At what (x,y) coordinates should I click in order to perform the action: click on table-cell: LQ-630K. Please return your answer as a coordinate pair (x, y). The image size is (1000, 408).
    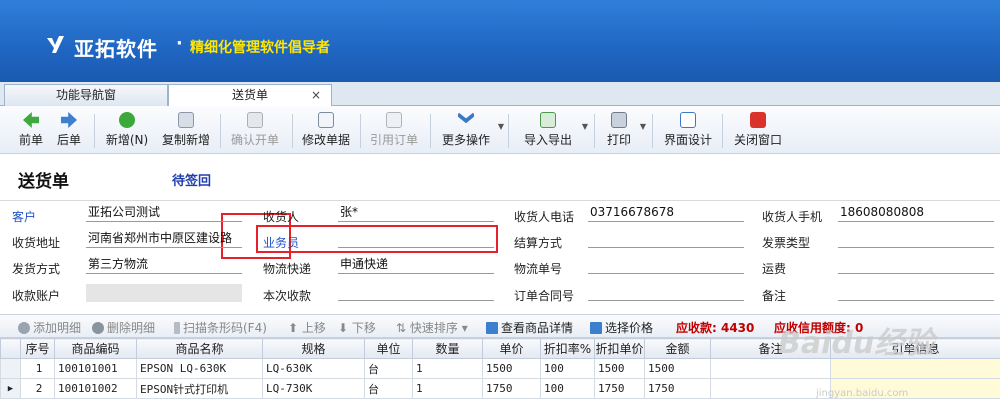
    Looking at the image, I should click on (313, 368).